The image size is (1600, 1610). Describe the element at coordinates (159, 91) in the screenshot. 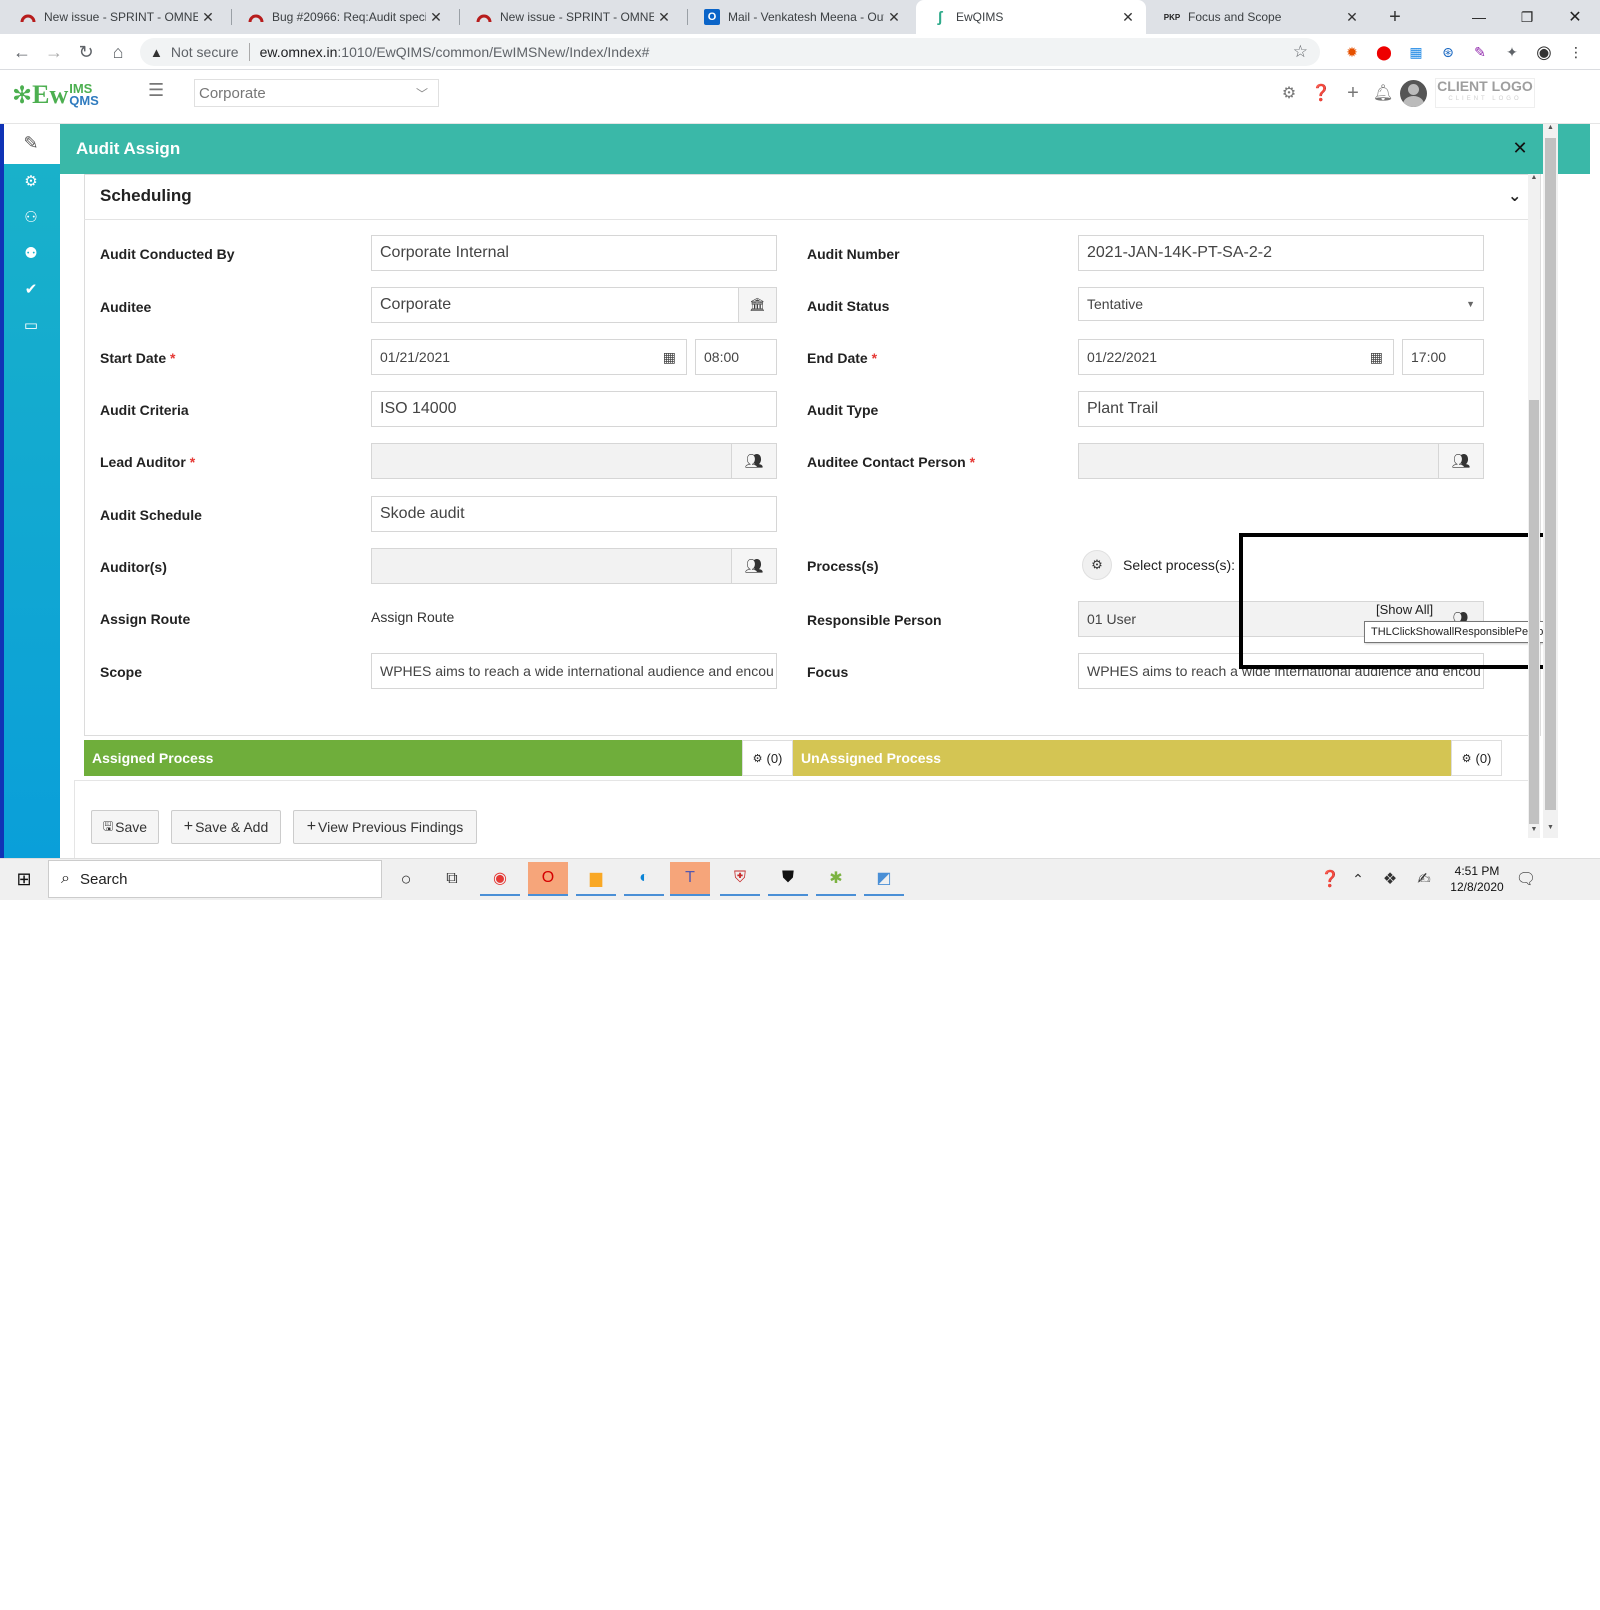

I see `hamburger-menu-icon: ☰` at that location.